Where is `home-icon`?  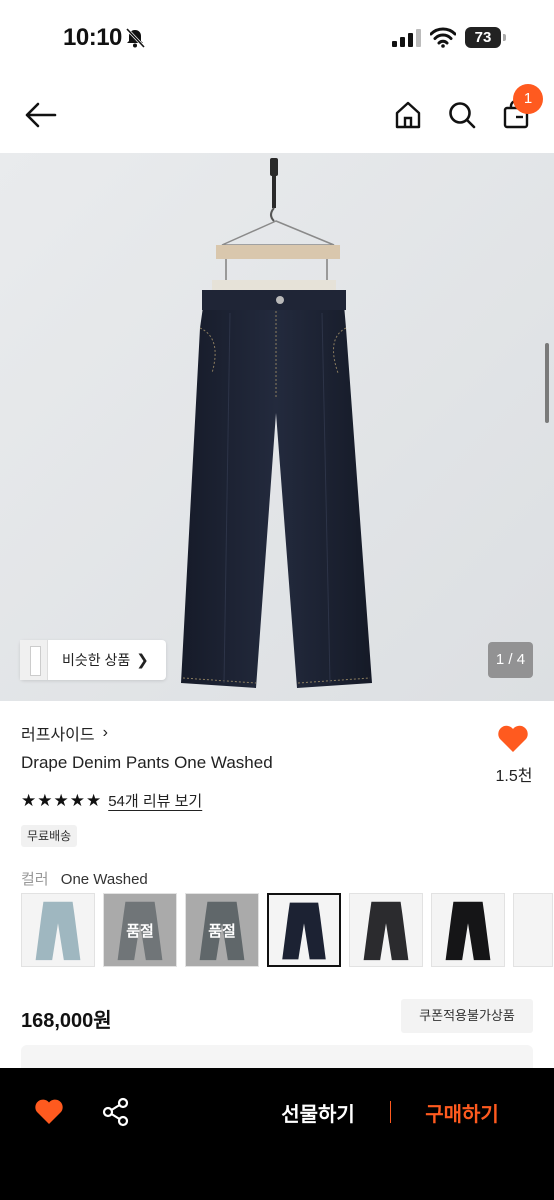 home-icon is located at coordinates (408, 115).